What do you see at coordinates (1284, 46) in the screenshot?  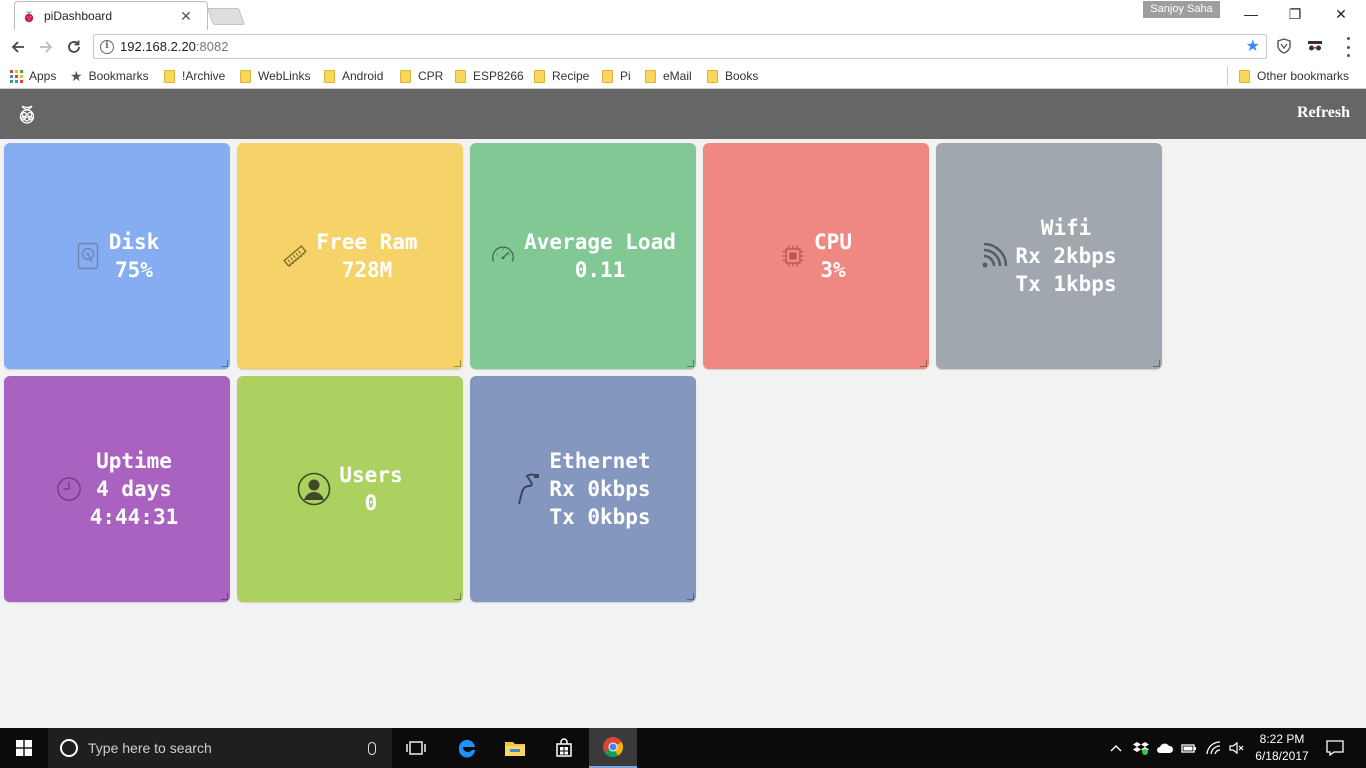 I see `extension-shield-icon` at bounding box center [1284, 46].